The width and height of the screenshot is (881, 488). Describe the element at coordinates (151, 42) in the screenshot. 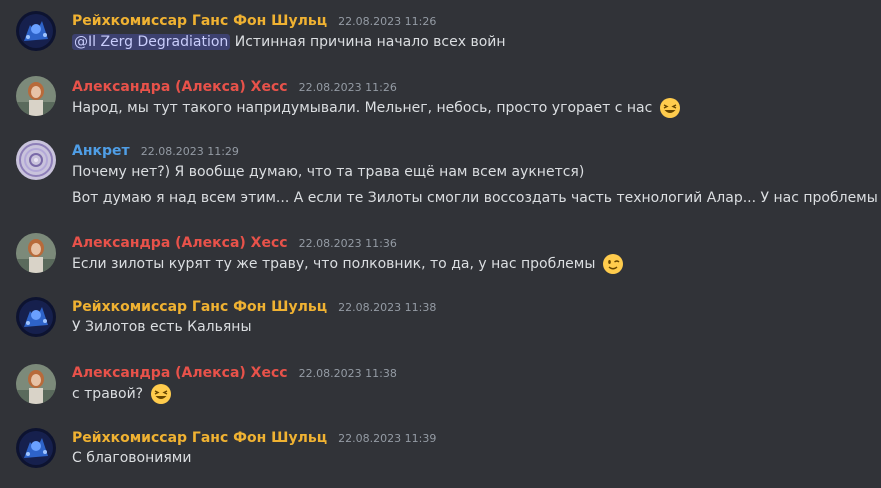

I see `user-mention: @Il Zerg Degradiation` at that location.